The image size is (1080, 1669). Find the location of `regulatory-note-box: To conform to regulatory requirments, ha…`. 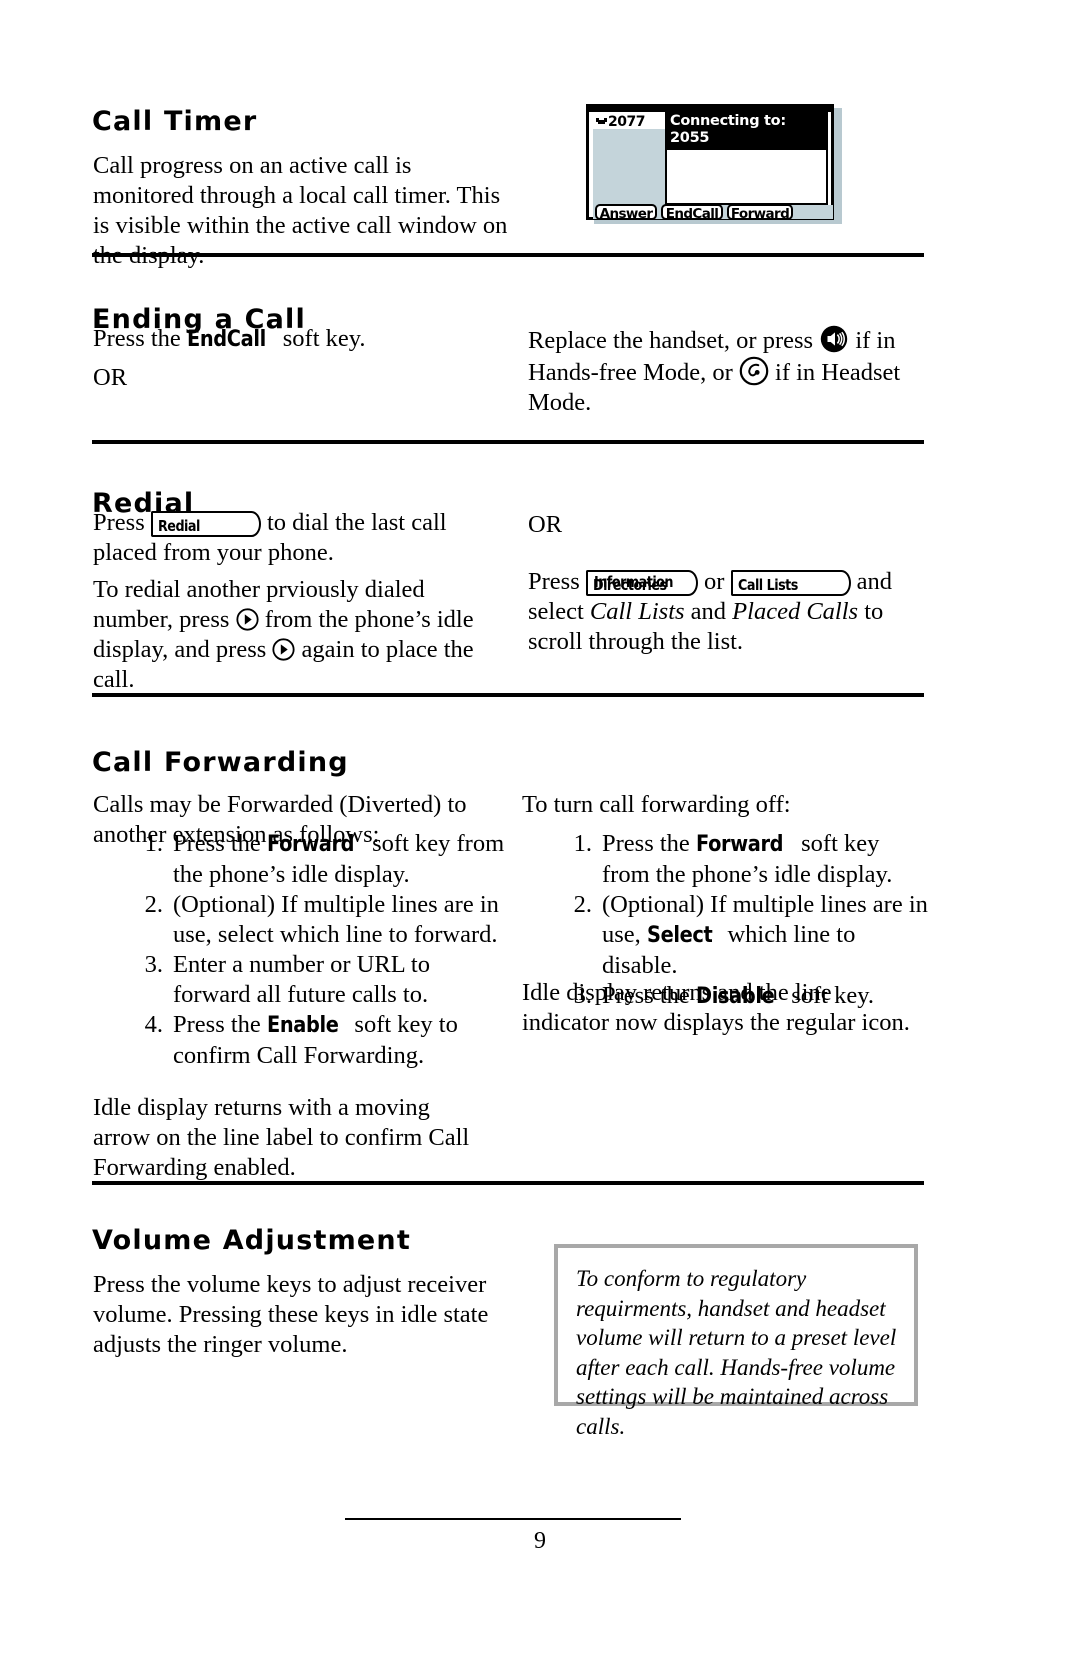

regulatory-note-box: To conform to regulatory requirments, ha… is located at coordinates (736, 1341).